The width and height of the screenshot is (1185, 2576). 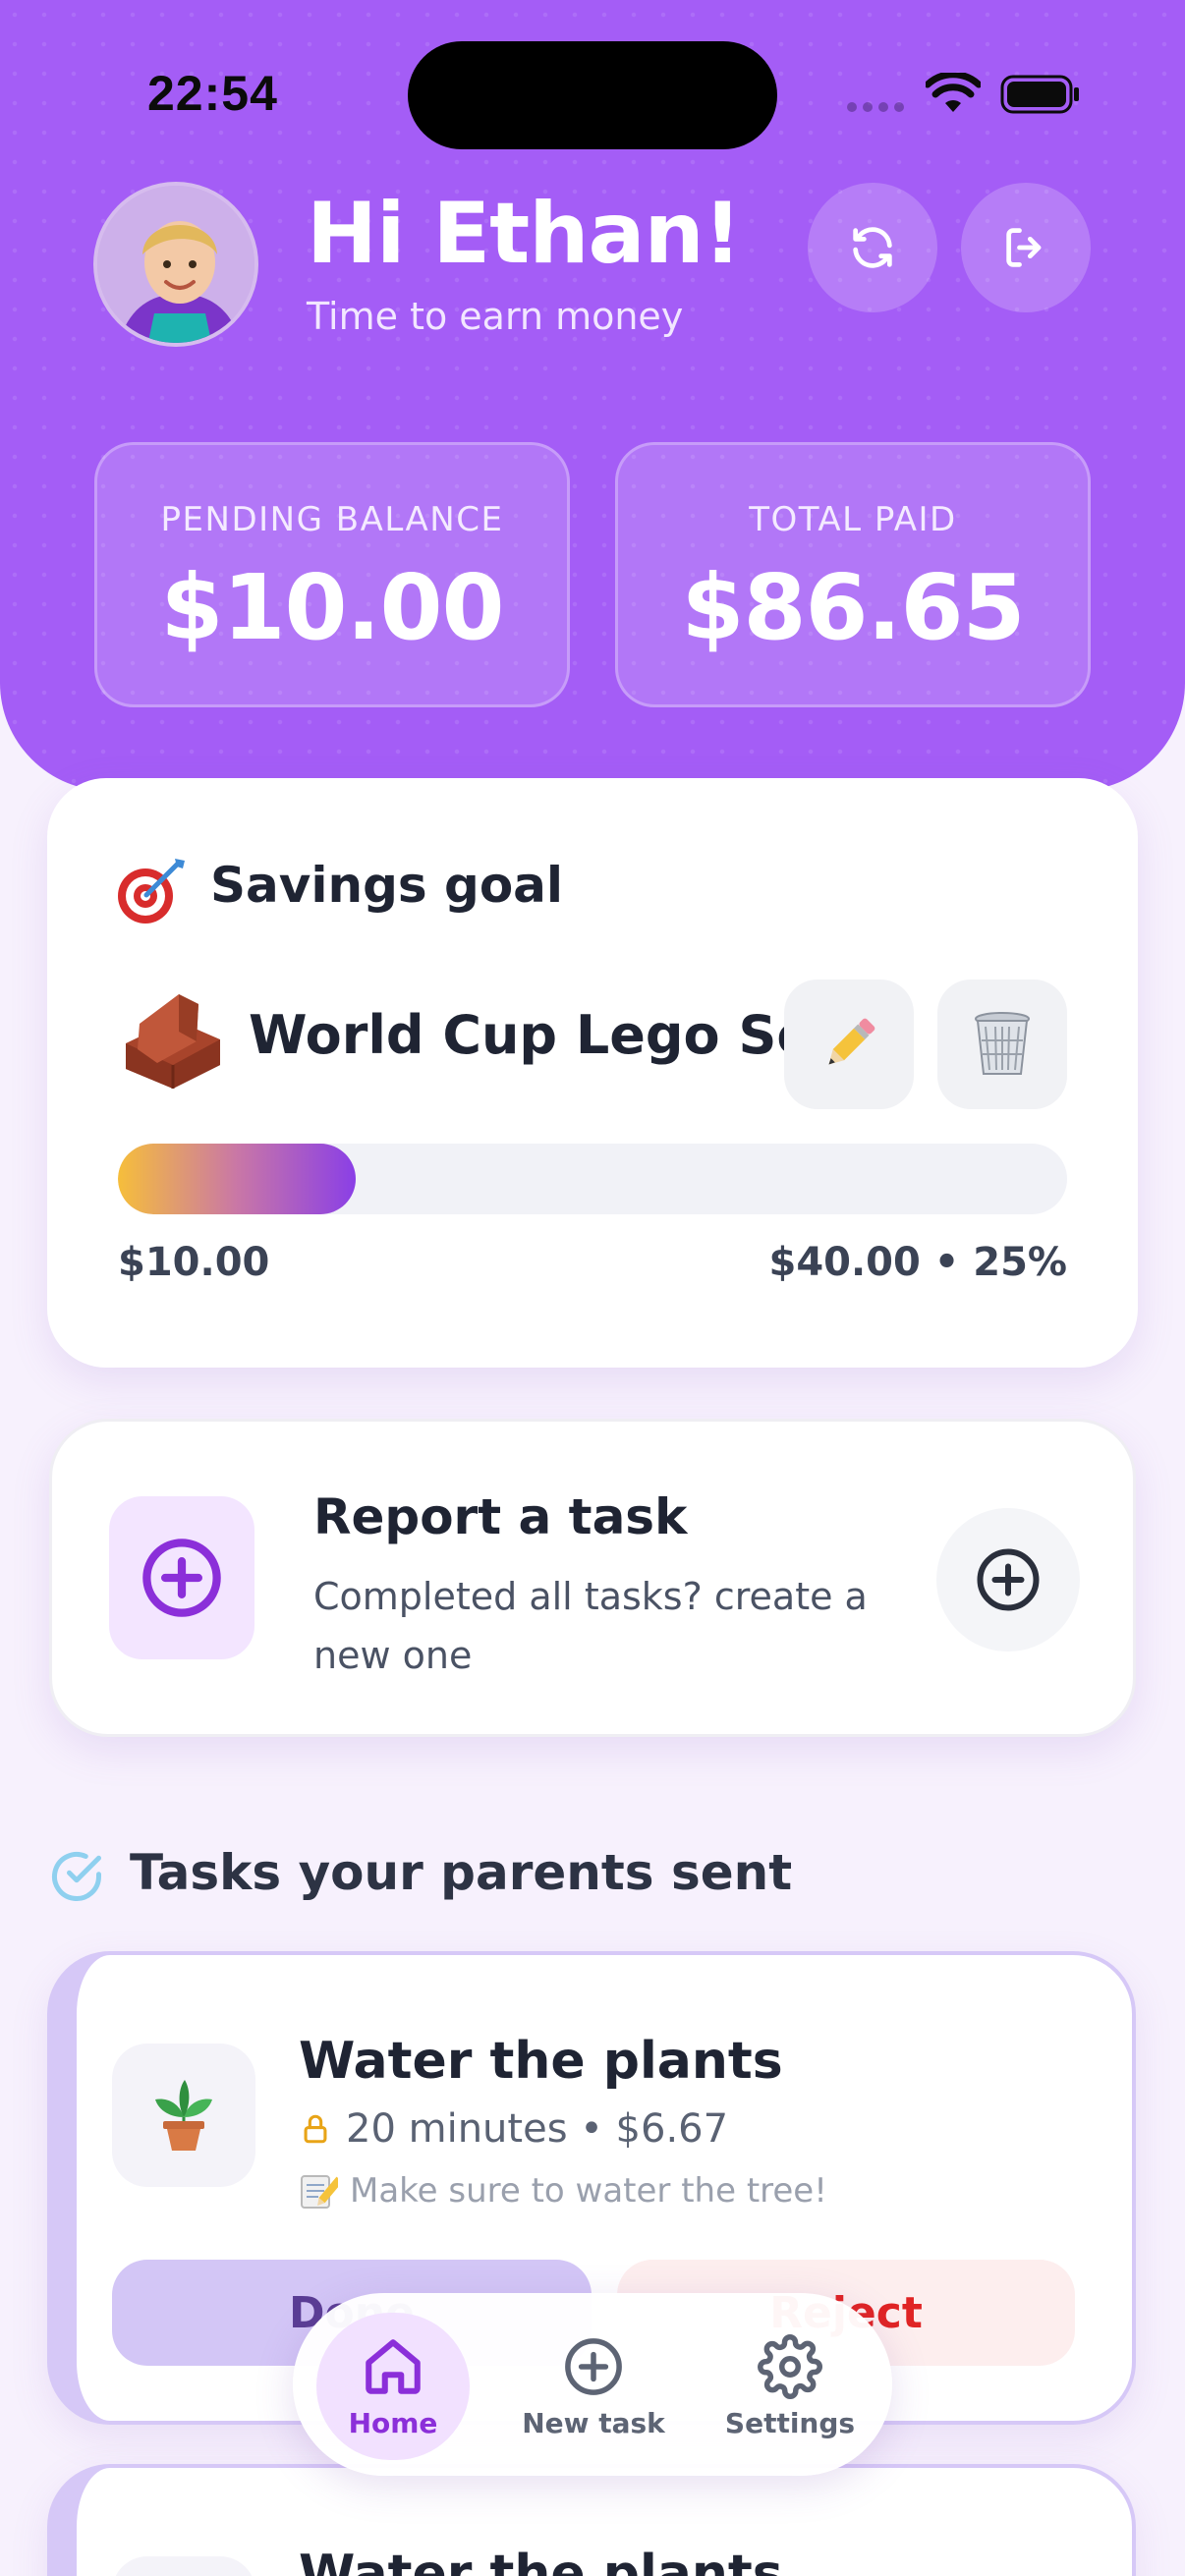 I want to click on delete-goal-button, so click(x=1002, y=1044).